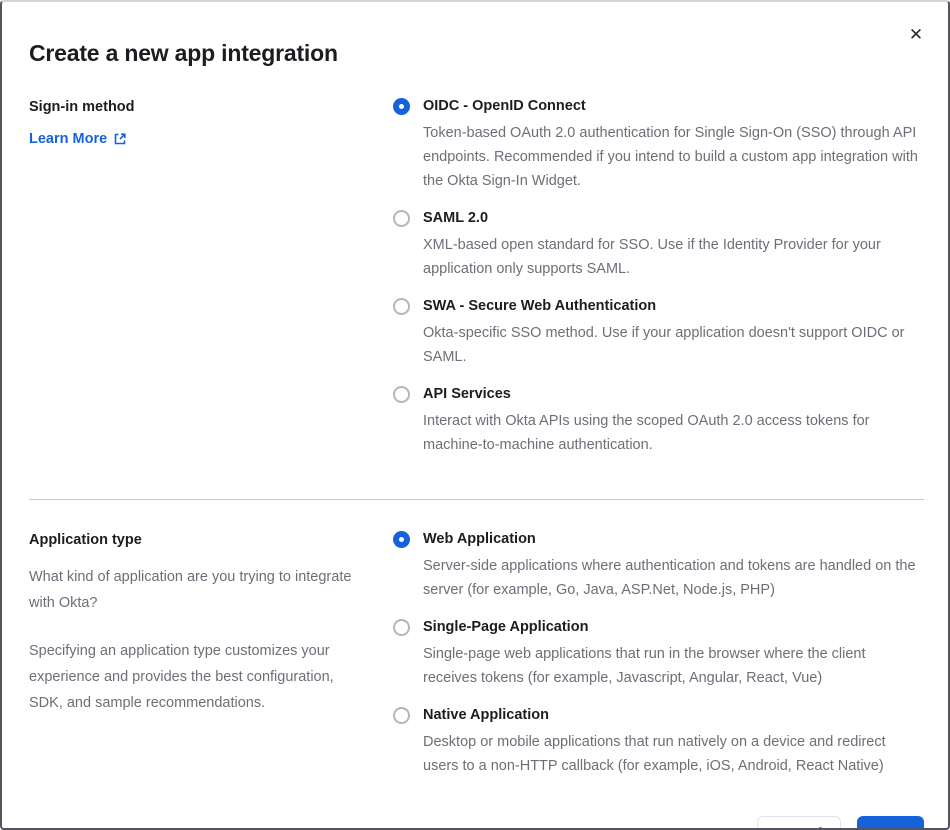 This screenshot has width=950, height=830. I want to click on dialog-footer: Cancel Next, so click(476, 822).